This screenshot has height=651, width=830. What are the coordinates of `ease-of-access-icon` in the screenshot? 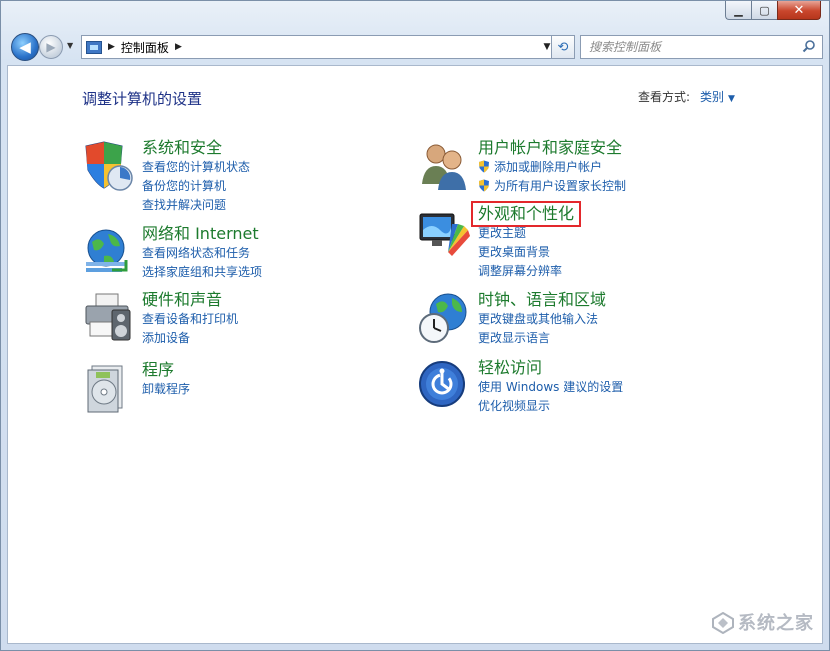 It's located at (442, 384).